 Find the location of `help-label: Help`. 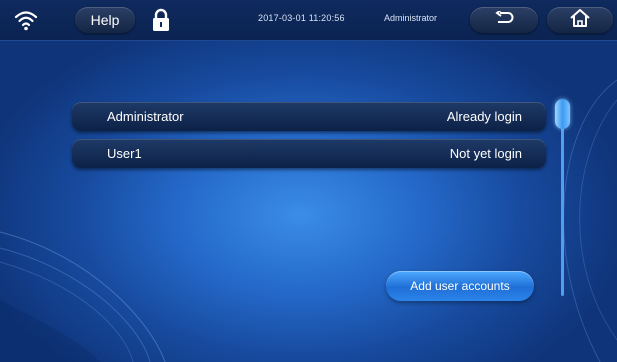

help-label: Help is located at coordinates (105, 20).